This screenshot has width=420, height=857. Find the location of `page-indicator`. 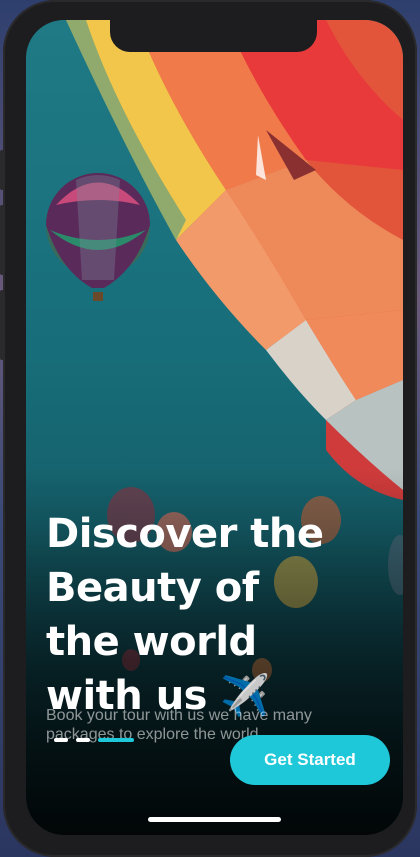

page-indicator is located at coordinates (94, 740).